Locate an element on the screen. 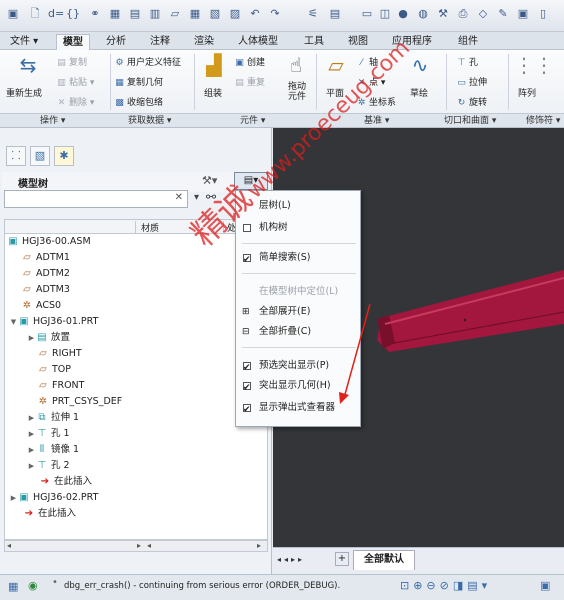  group-component: 元件 ▾ is located at coordinates (252, 121).